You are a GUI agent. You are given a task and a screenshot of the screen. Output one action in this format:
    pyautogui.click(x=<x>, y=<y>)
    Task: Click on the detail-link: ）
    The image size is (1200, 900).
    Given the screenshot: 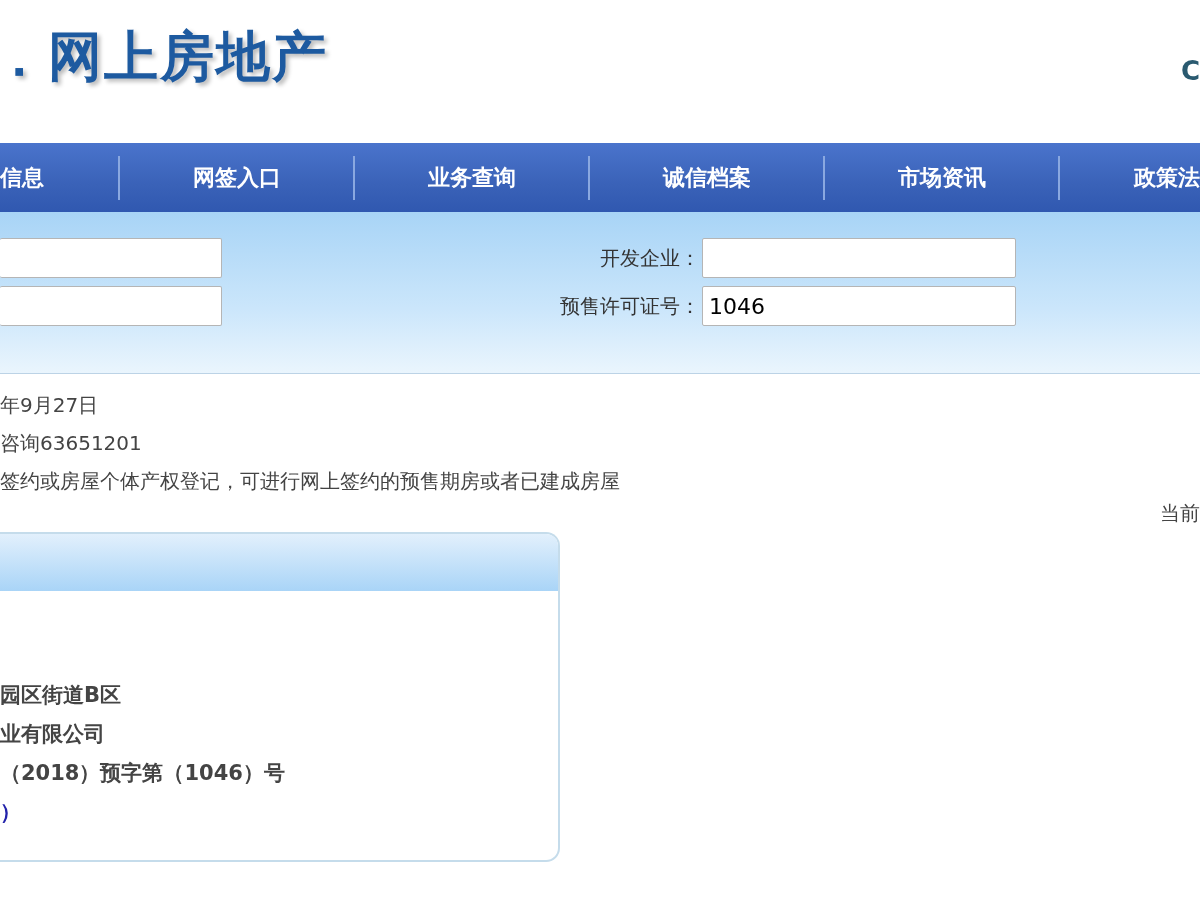 What is the action you would take?
    pyautogui.click(x=10, y=812)
    